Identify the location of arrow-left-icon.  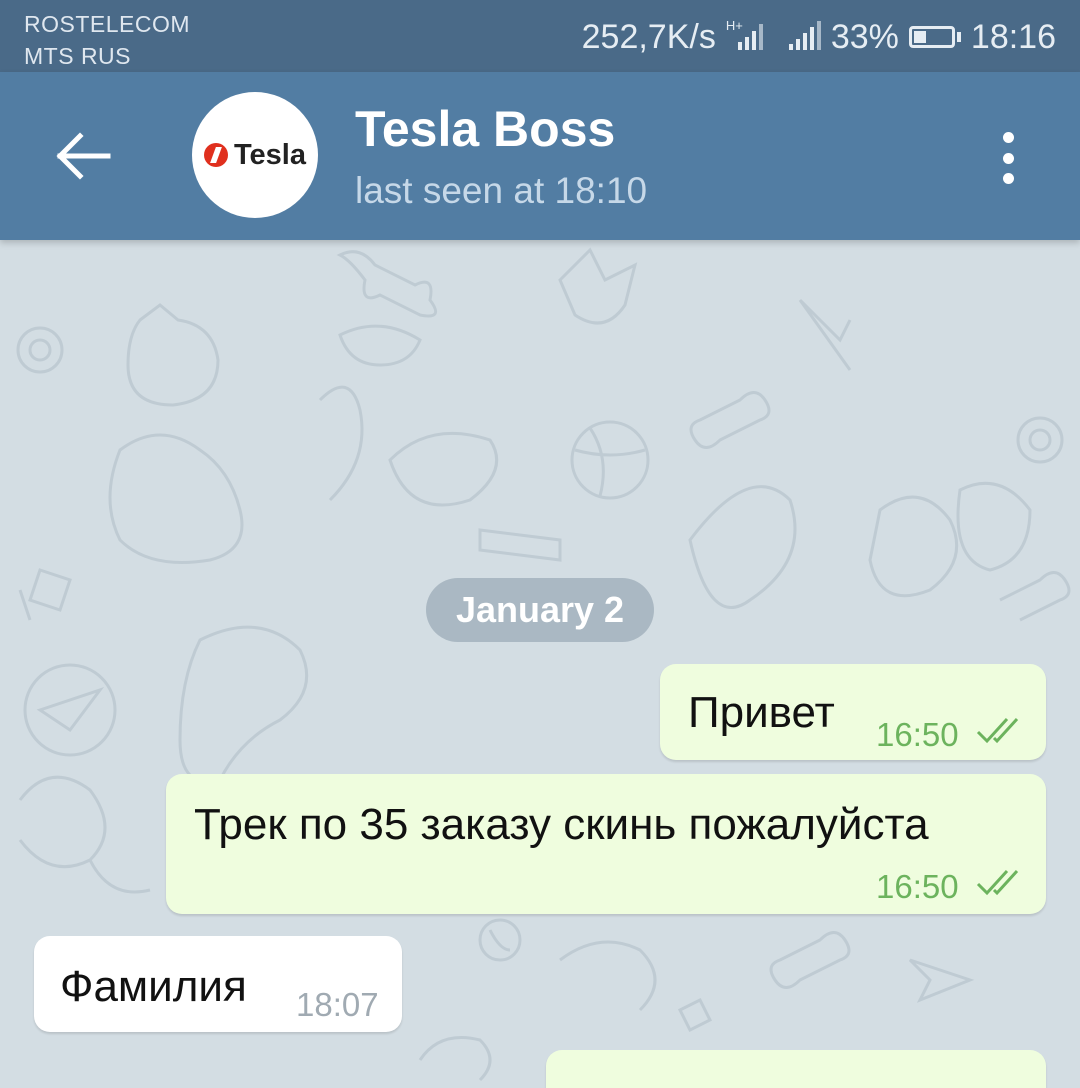
(84, 156).